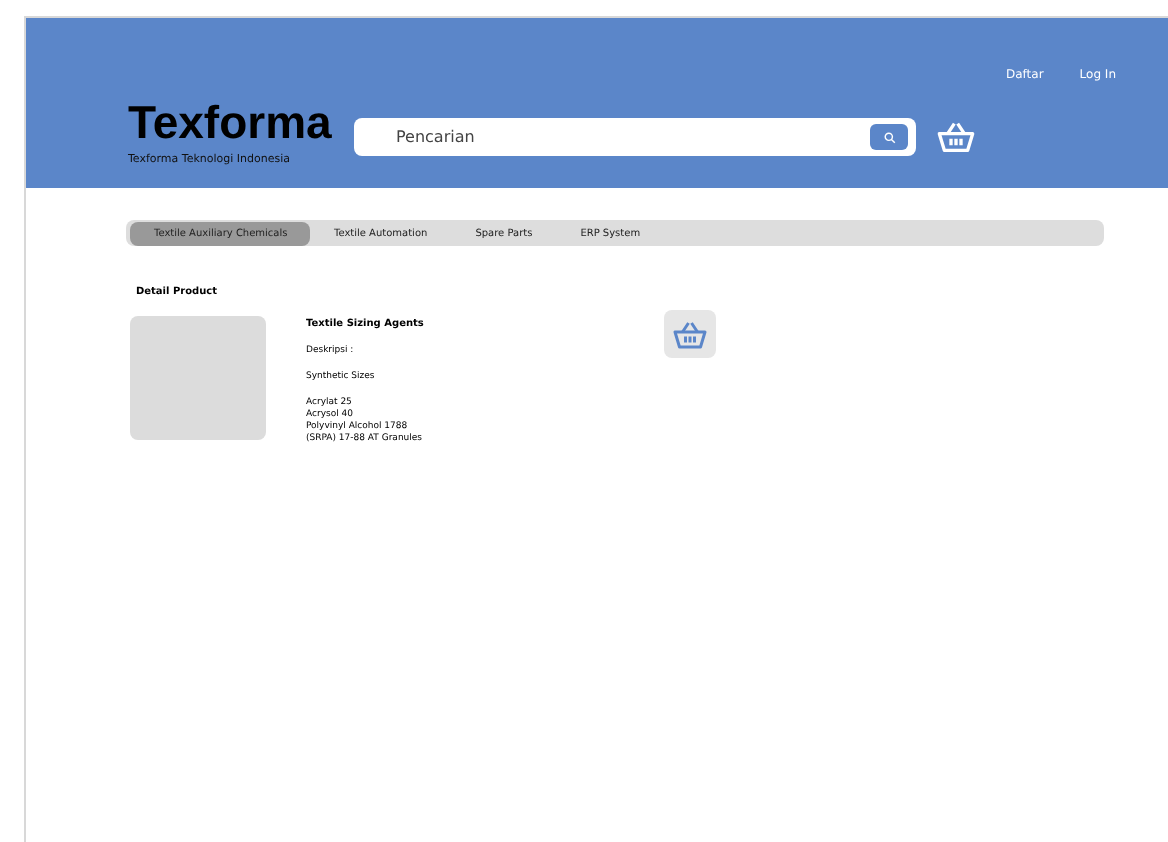 Image resolution: width=1168 pixels, height=842 pixels. I want to click on search-button, so click(889, 137).